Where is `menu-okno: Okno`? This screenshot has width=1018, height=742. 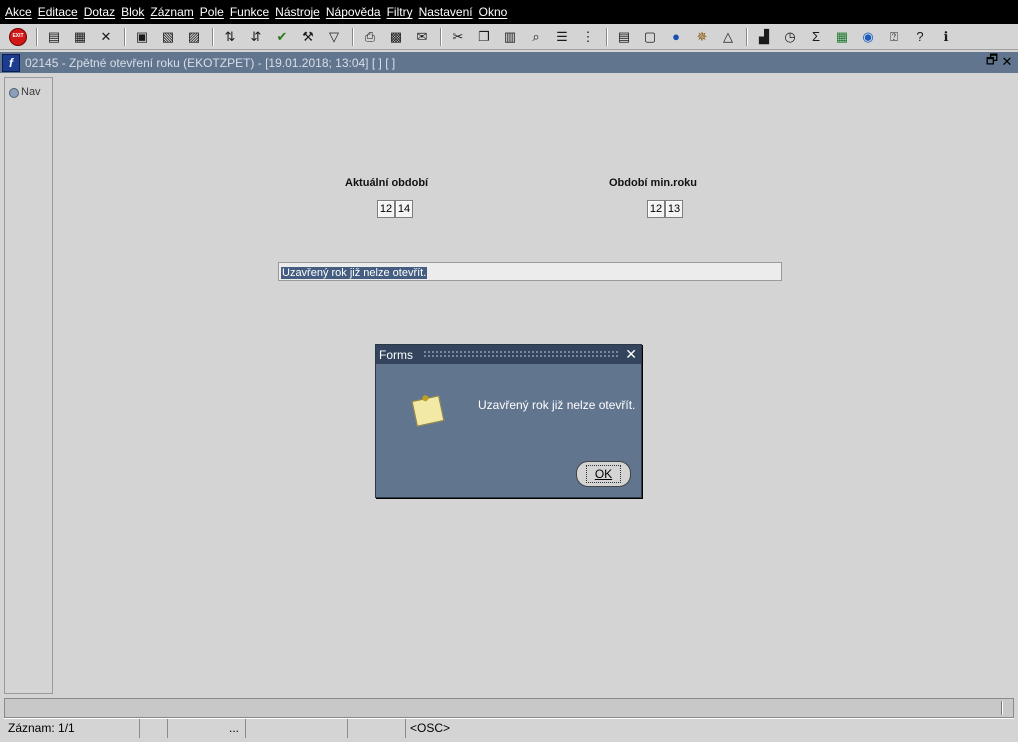
menu-okno: Okno is located at coordinates (495, 12).